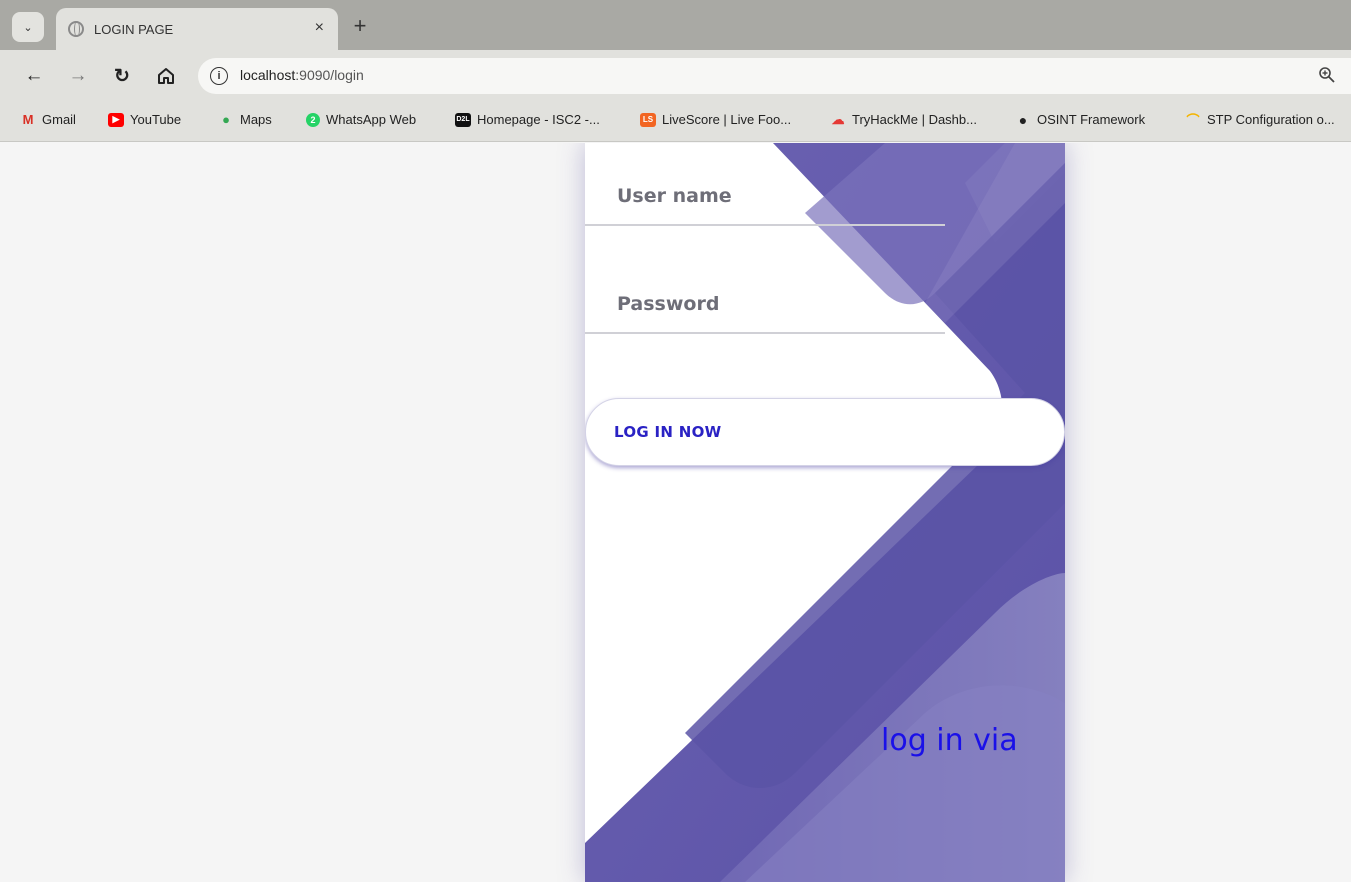 The width and height of the screenshot is (1351, 882). I want to click on tryhackme-icon: ☁, so click(838, 119).